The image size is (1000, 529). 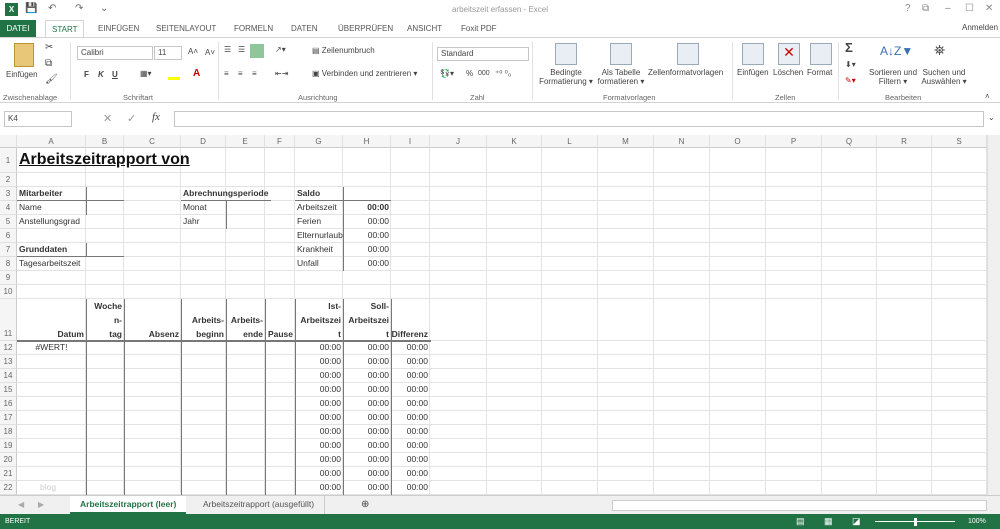 What do you see at coordinates (621, 54) in the screenshot?
I see `format-as-table-icon` at bounding box center [621, 54].